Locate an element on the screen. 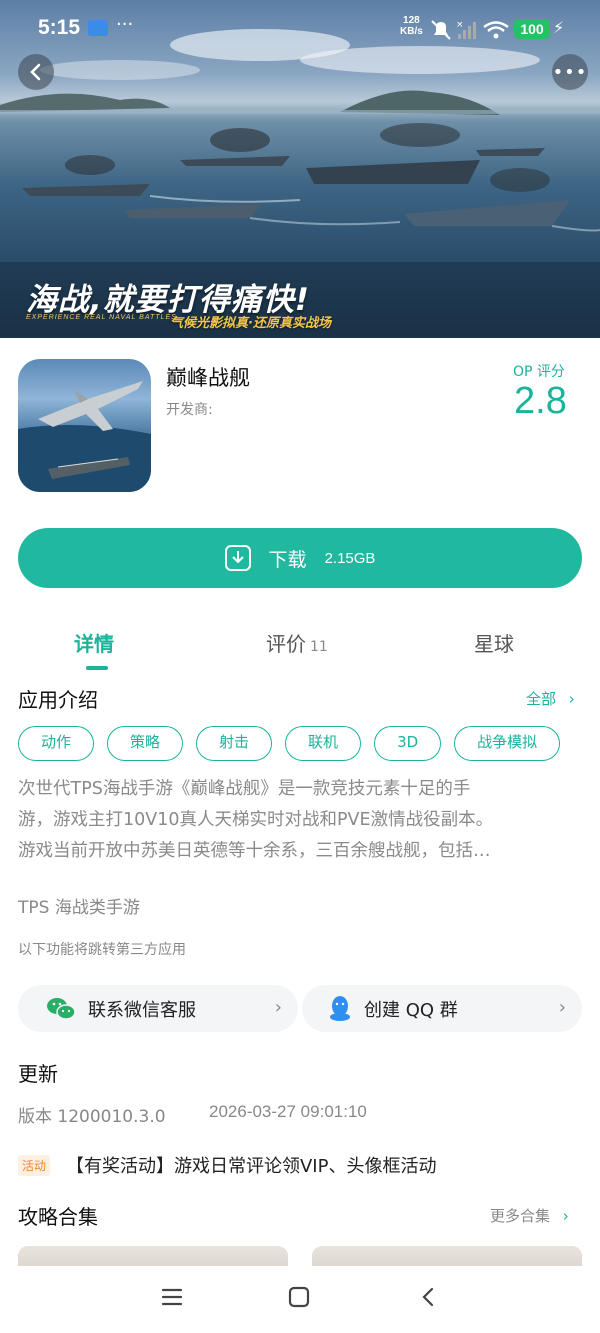 This screenshot has width=600, height=1333. signal-icon: × is located at coordinates (466, 29).